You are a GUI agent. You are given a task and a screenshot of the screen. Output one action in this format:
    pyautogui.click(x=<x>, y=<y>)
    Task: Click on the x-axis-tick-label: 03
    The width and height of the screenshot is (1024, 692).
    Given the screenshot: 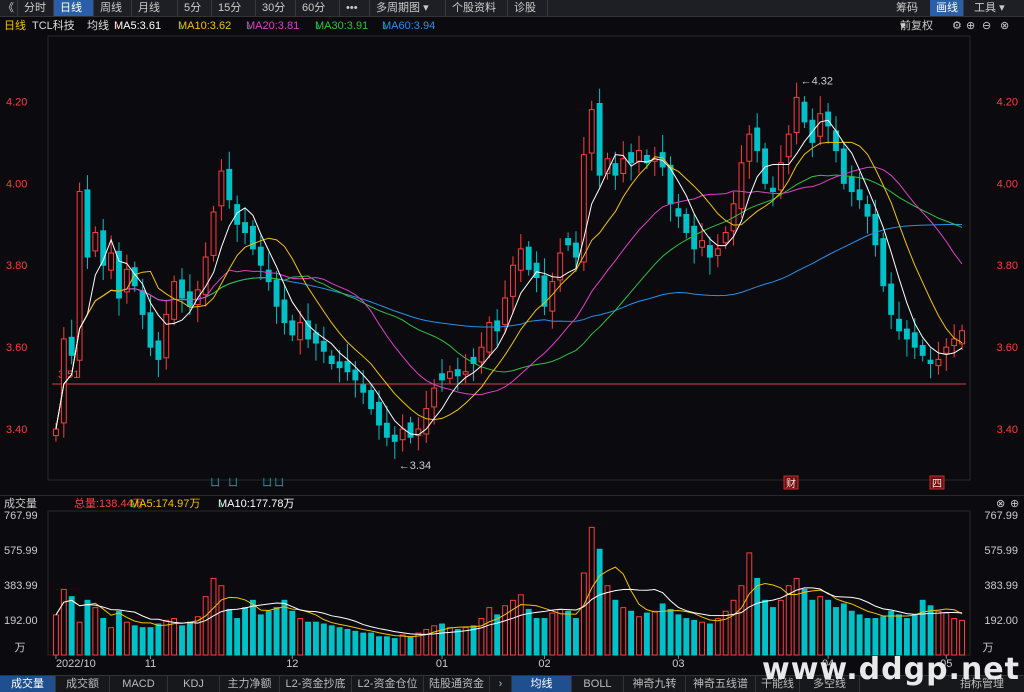 What is the action you would take?
    pyautogui.click(x=678, y=664)
    